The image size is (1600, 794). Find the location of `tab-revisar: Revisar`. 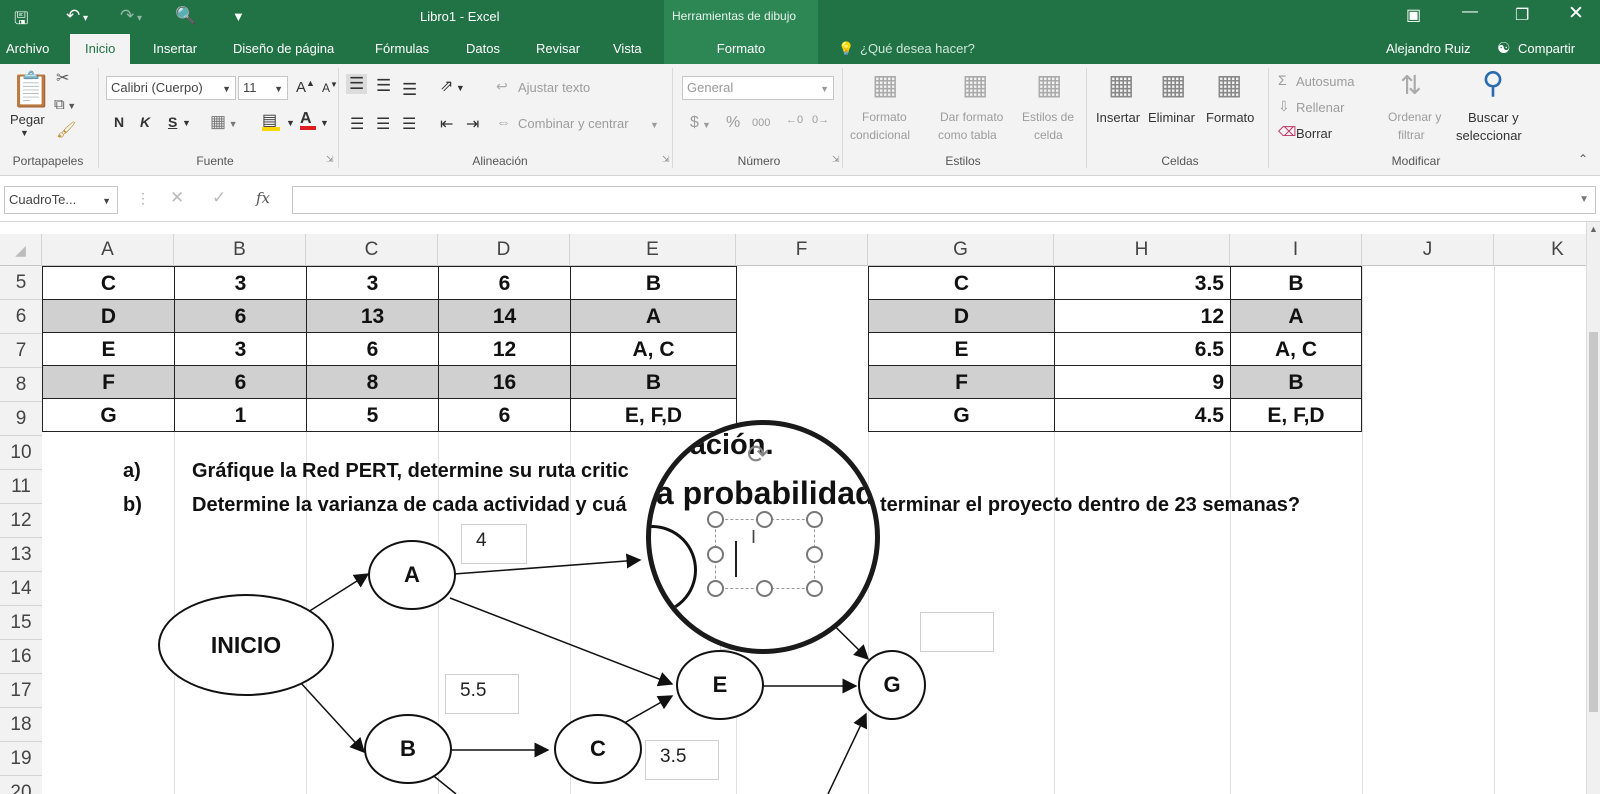

tab-revisar: Revisar is located at coordinates (558, 48).